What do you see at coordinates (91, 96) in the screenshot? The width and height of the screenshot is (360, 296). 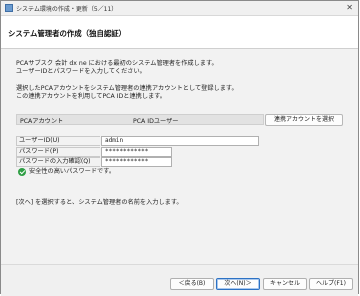 I see `link-text-line-2: この連携アカウントを利用してPCA IDと連携します。` at bounding box center [91, 96].